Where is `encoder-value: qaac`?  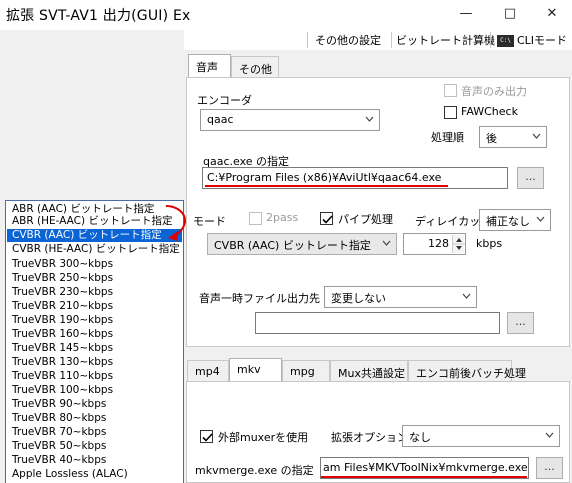
encoder-value: qaac is located at coordinates (220, 119).